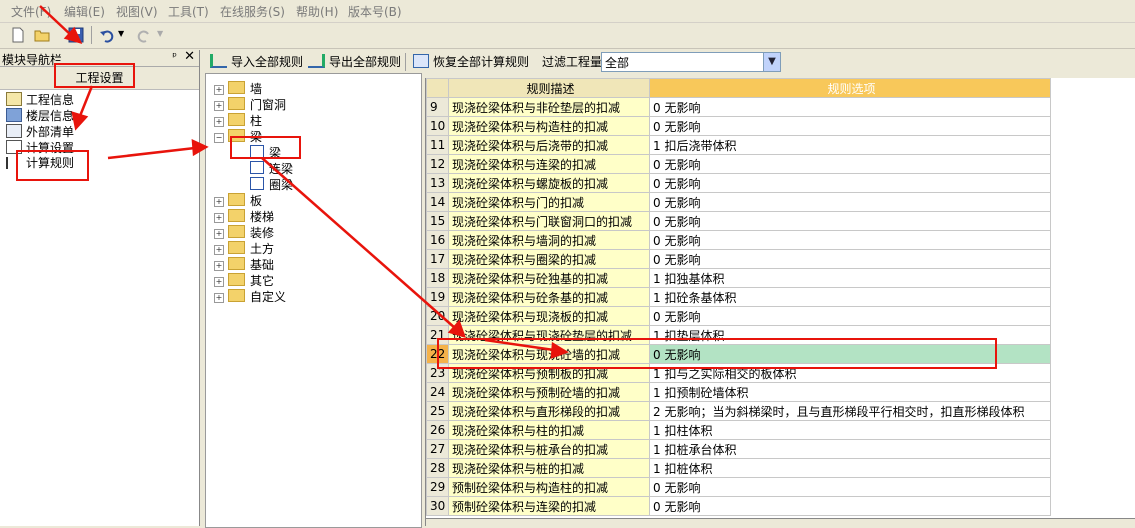 The image size is (1135, 528). What do you see at coordinates (244, 216) in the screenshot?
I see `tree-node-stairs: + 楼梯` at bounding box center [244, 216].